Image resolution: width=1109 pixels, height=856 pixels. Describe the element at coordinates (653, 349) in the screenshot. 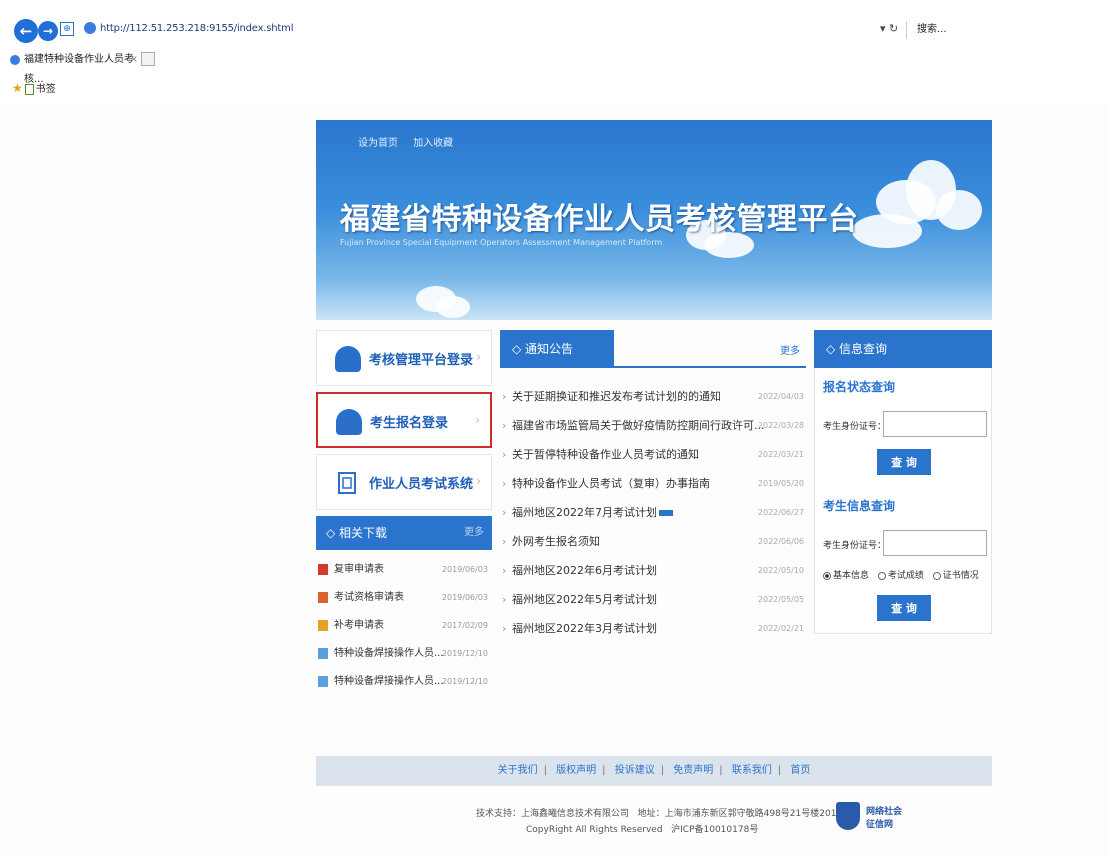

I see `notices-header: ◇ 通知公告 更多` at that location.